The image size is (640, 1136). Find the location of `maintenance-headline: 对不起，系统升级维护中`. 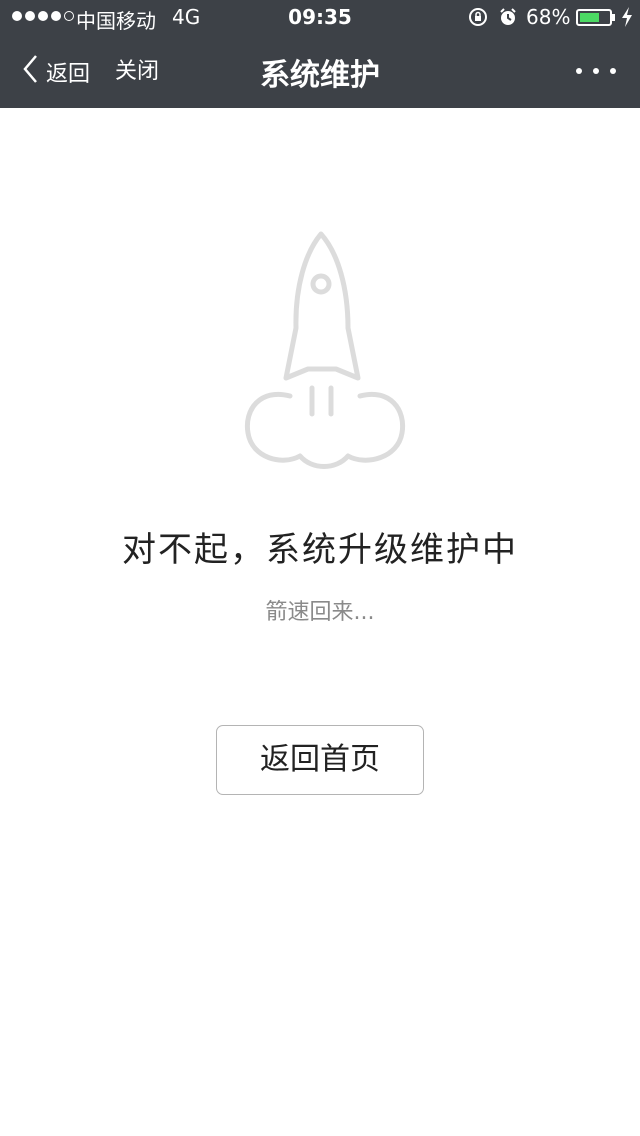

maintenance-headline: 对不起，系统升级维护中 is located at coordinates (320, 550).